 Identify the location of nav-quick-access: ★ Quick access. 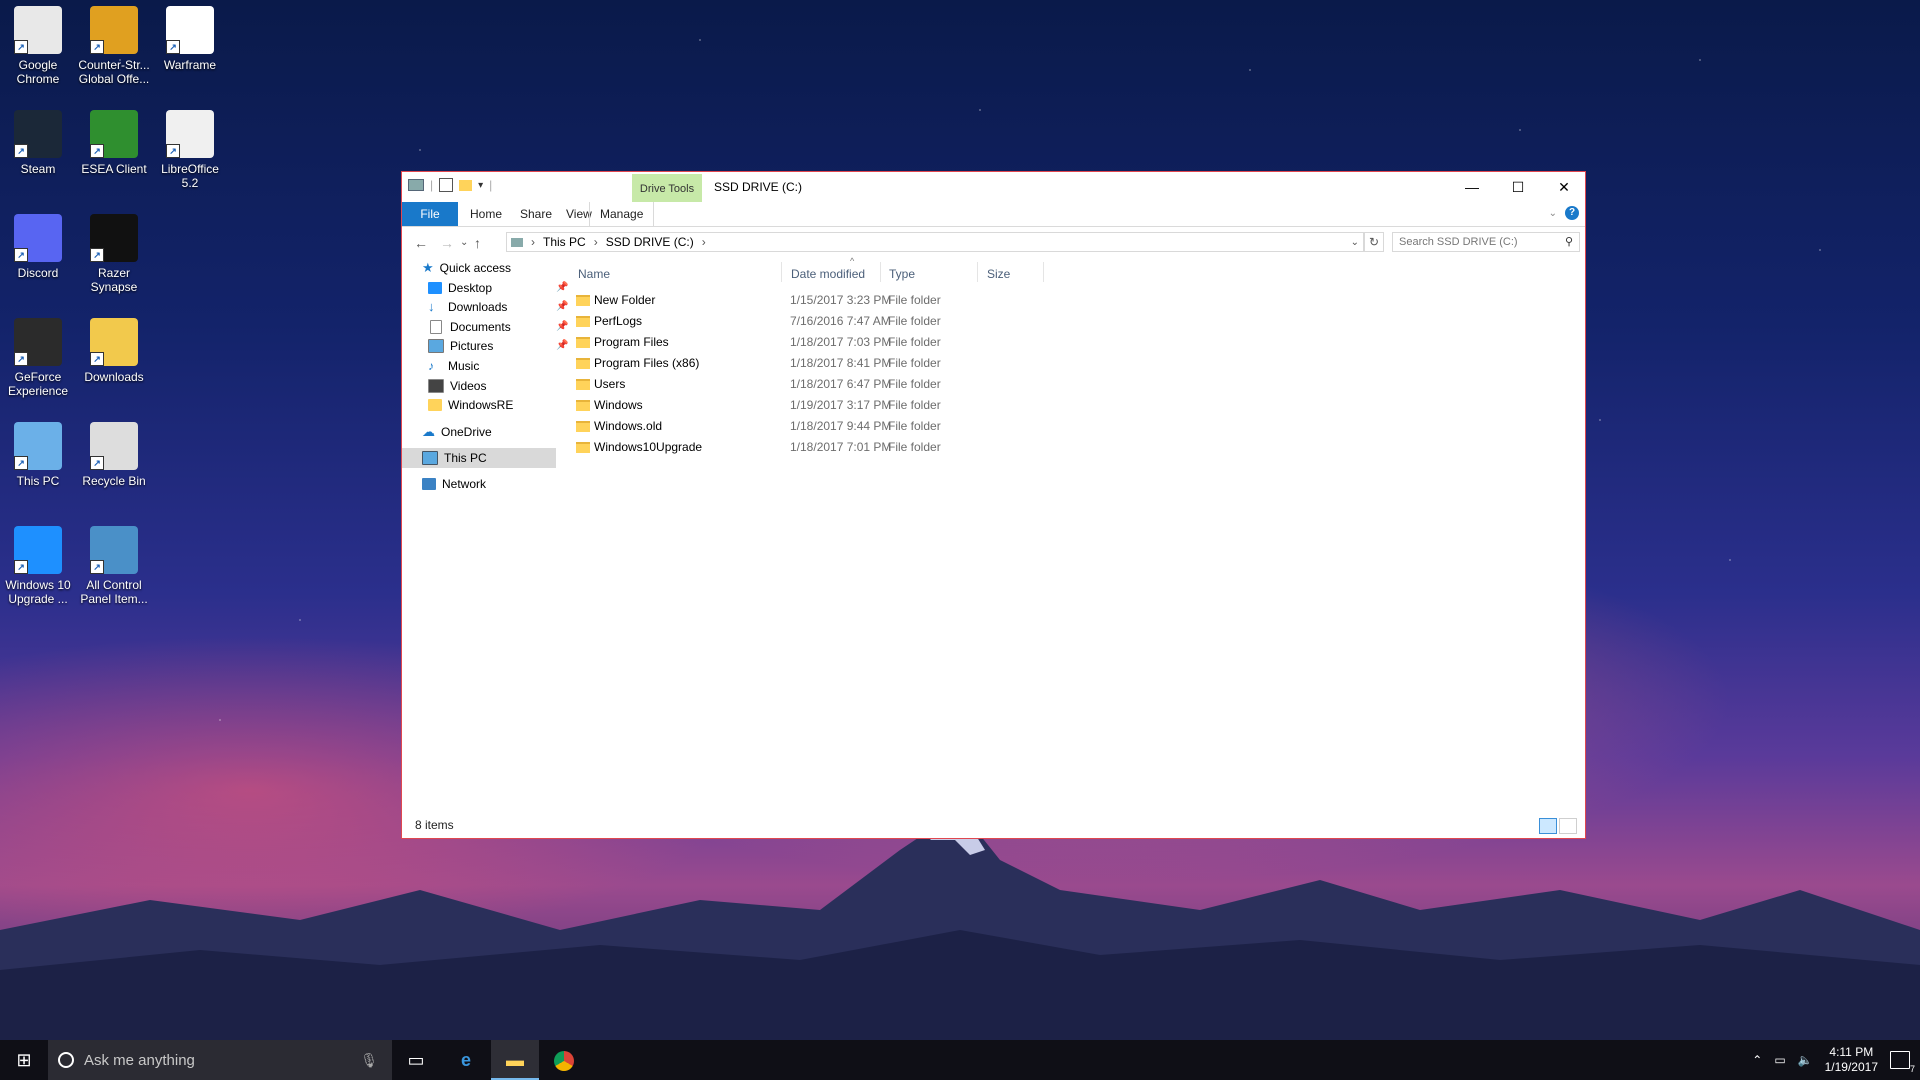
(466, 268).